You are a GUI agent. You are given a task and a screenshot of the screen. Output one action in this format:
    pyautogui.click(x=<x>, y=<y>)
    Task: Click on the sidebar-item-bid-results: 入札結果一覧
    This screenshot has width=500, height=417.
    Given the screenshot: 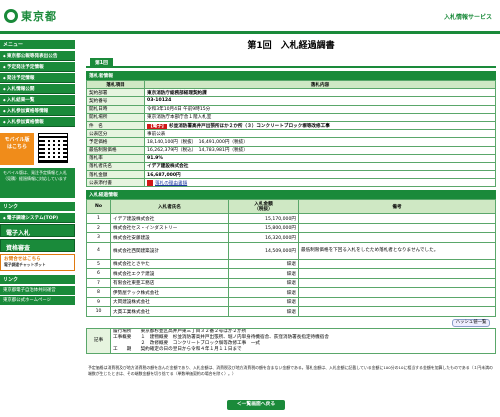 What is the action you would take?
    pyautogui.click(x=37, y=100)
    